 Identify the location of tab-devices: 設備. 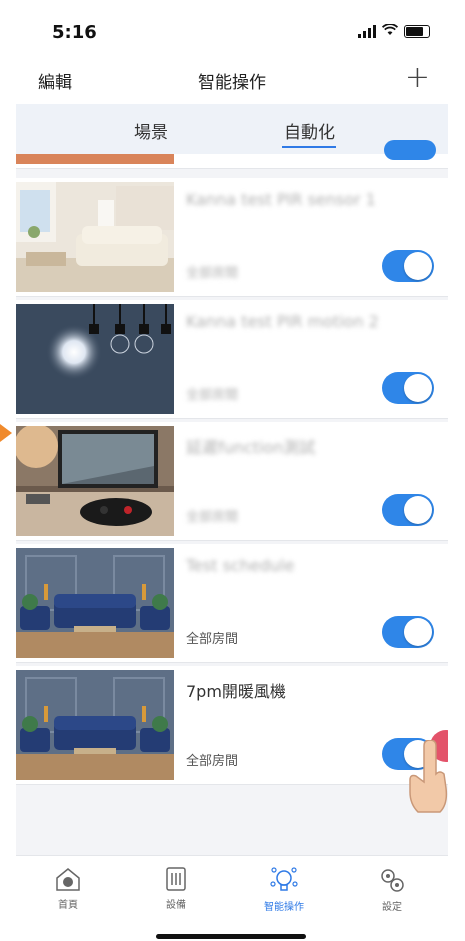
(176, 888).